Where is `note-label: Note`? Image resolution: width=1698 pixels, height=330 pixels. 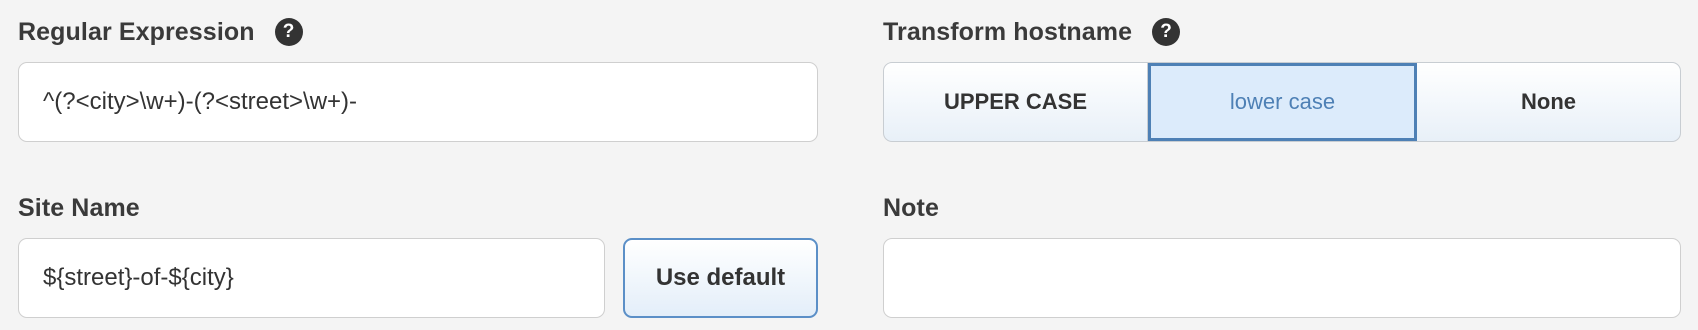
note-label: Note is located at coordinates (911, 207).